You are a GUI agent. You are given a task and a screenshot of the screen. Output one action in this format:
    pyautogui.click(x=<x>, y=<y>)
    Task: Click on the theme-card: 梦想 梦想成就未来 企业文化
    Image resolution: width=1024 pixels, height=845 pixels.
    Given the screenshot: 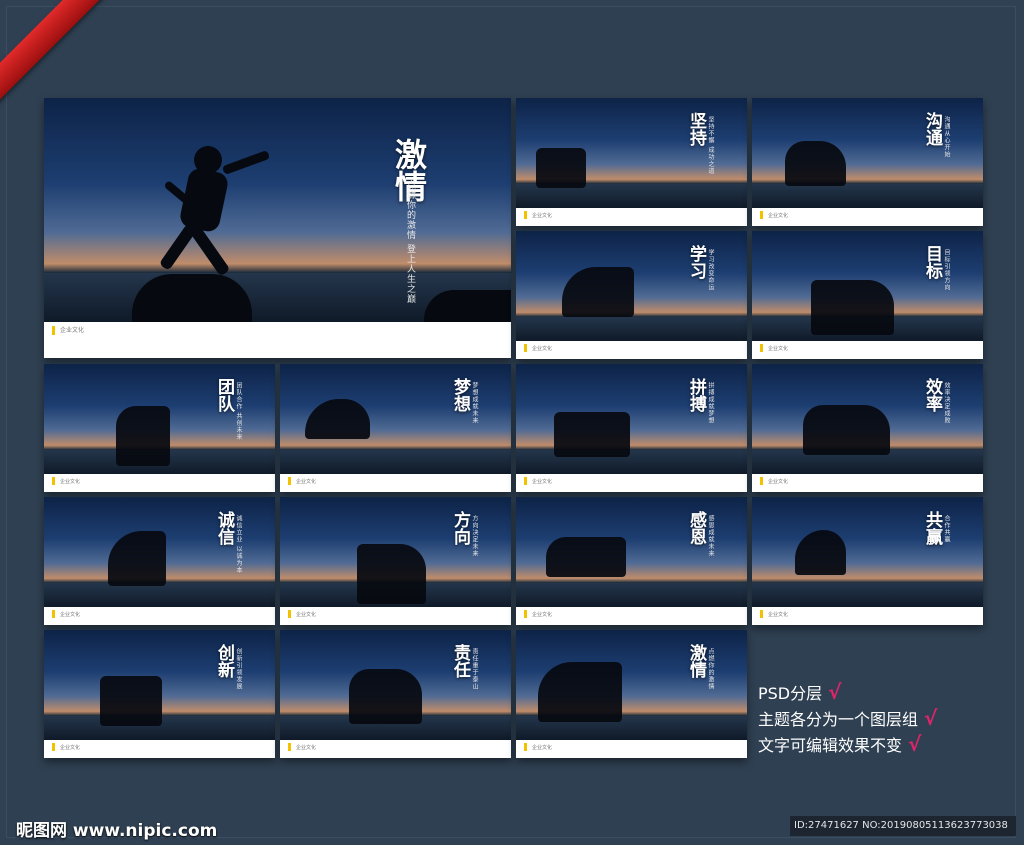 What is the action you would take?
    pyautogui.click(x=395, y=428)
    